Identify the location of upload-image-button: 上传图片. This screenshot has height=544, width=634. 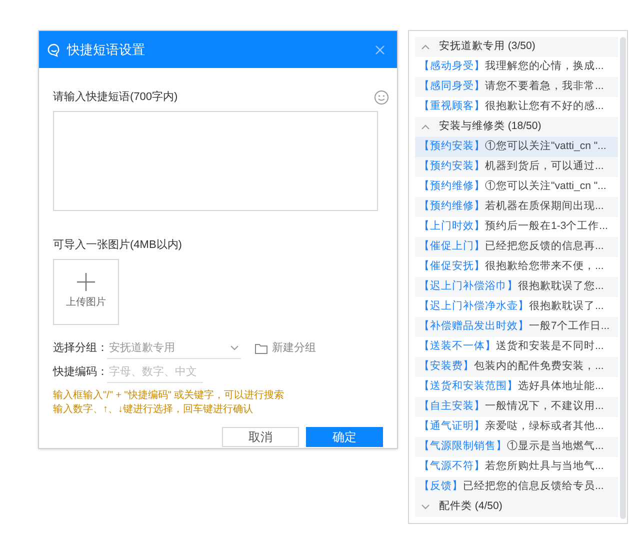
(86, 291).